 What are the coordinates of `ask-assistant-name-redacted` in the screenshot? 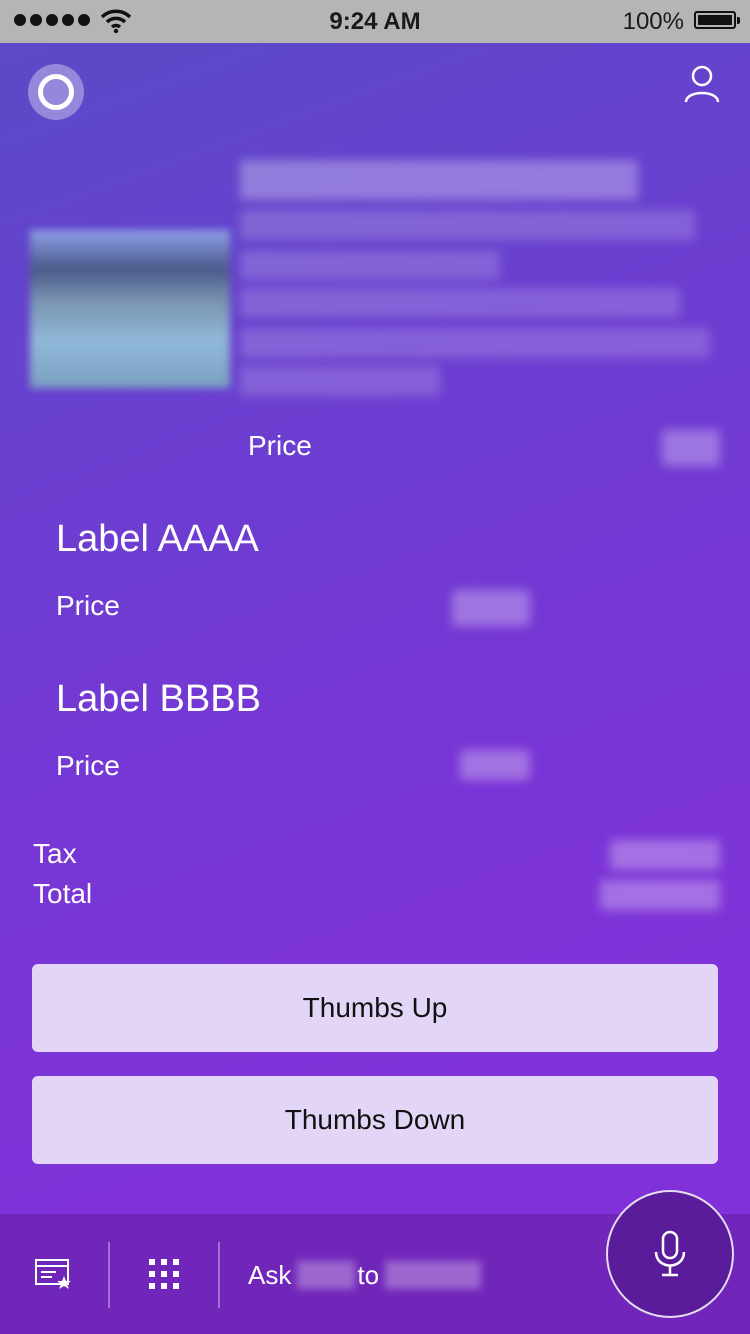 It's located at (326, 1275).